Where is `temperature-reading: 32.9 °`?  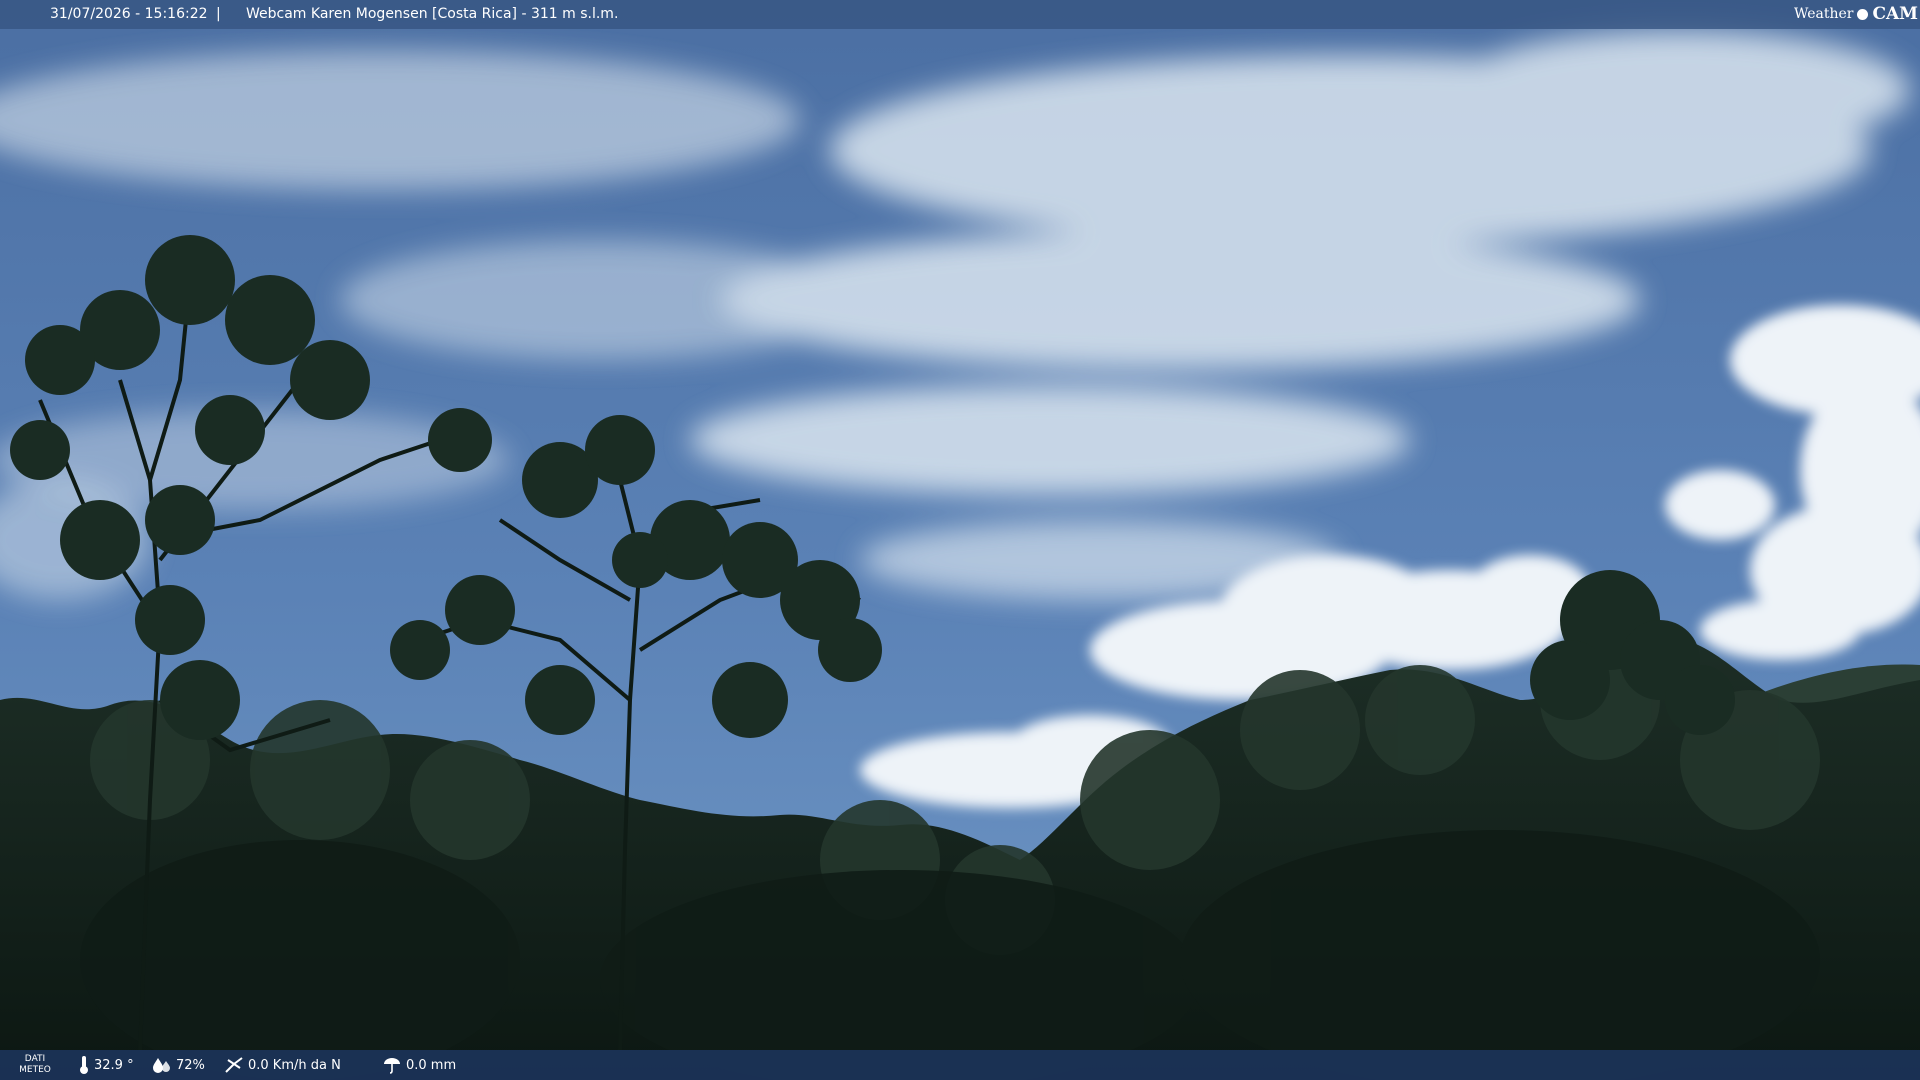
temperature-reading: 32.9 ° is located at coordinates (106, 1065).